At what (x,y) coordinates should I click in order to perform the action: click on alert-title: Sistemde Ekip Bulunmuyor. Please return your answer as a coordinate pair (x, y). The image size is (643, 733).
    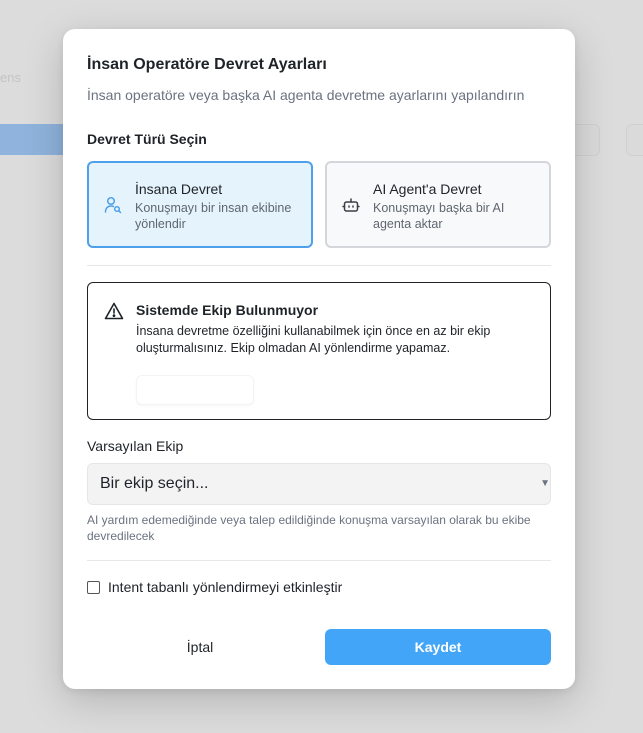
    Looking at the image, I should click on (227, 310).